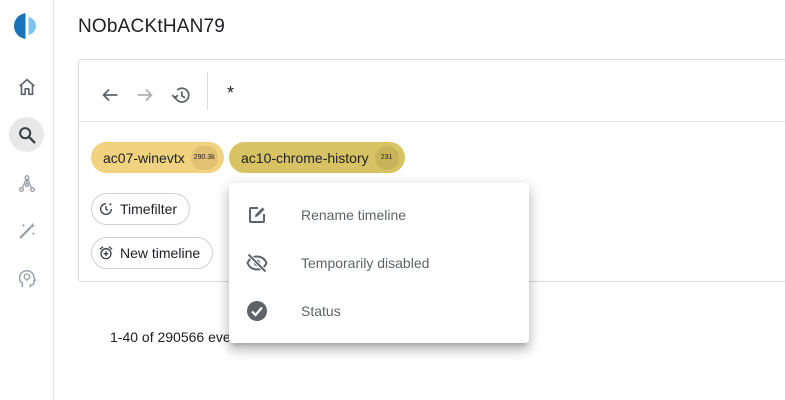  Describe the element at coordinates (386, 157) in the screenshot. I see `timeline-event-count-badge: 231` at that location.